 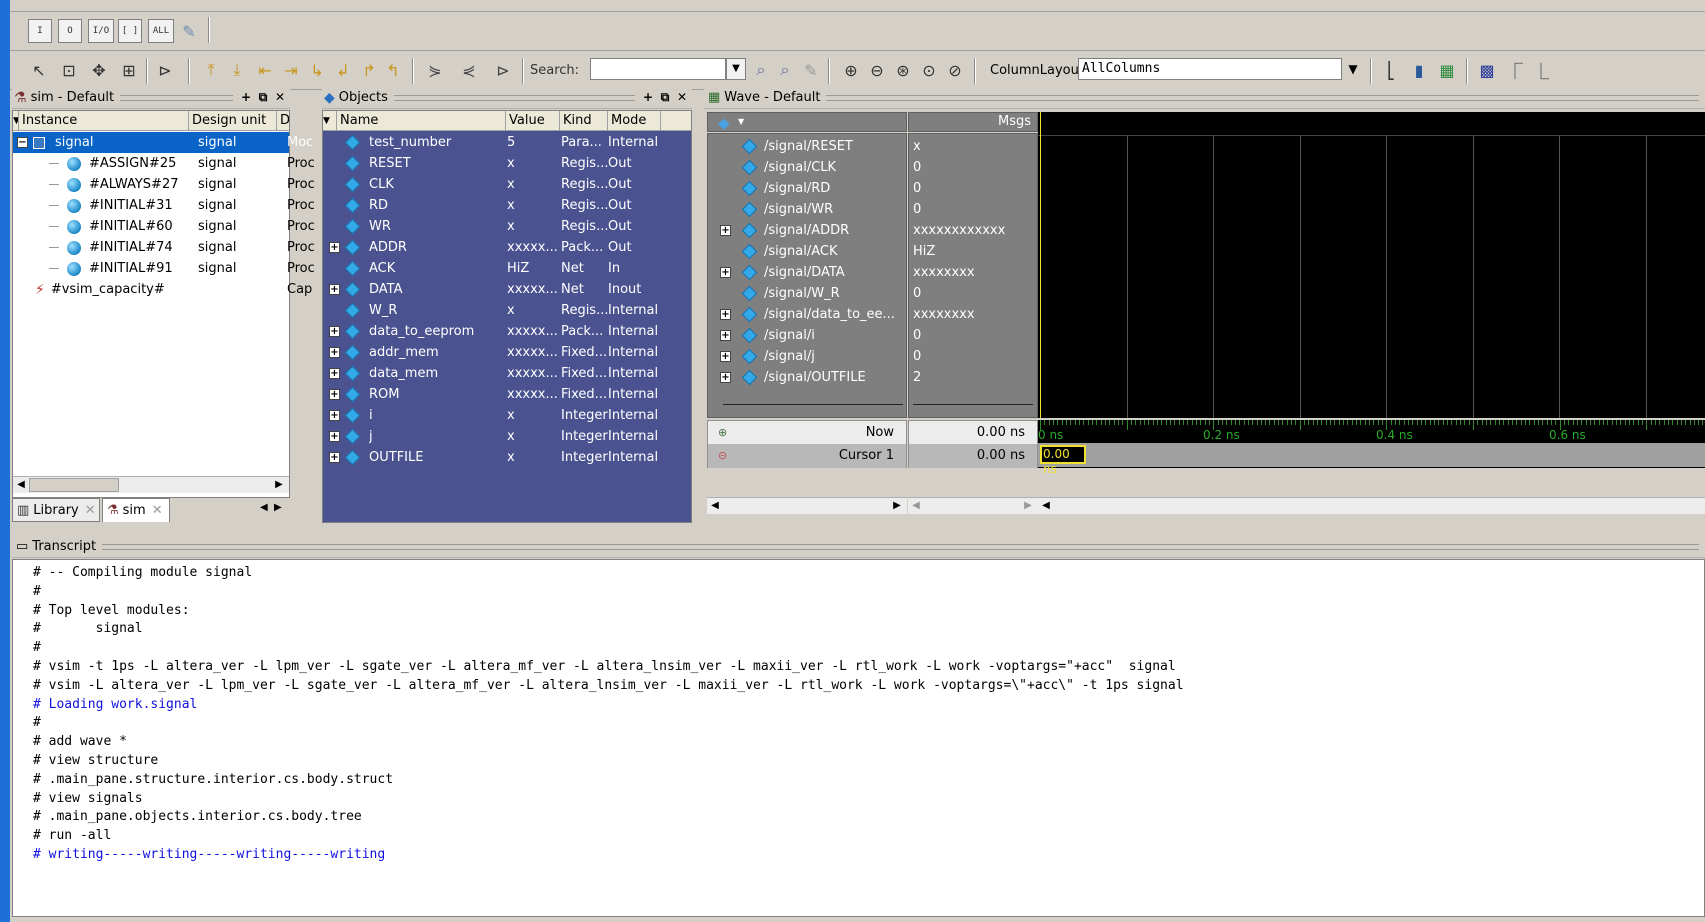 What do you see at coordinates (264, 507) in the screenshot?
I see `tab-scroll-left-icon: ◀` at bounding box center [264, 507].